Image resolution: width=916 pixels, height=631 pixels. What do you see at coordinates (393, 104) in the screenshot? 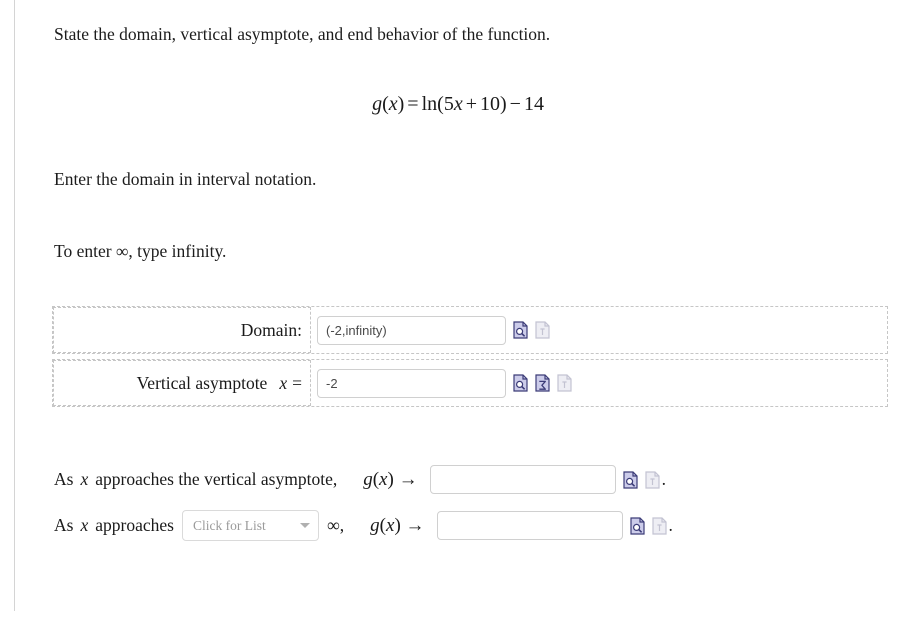
I see `formula-lhs-variable: x` at bounding box center [393, 104].